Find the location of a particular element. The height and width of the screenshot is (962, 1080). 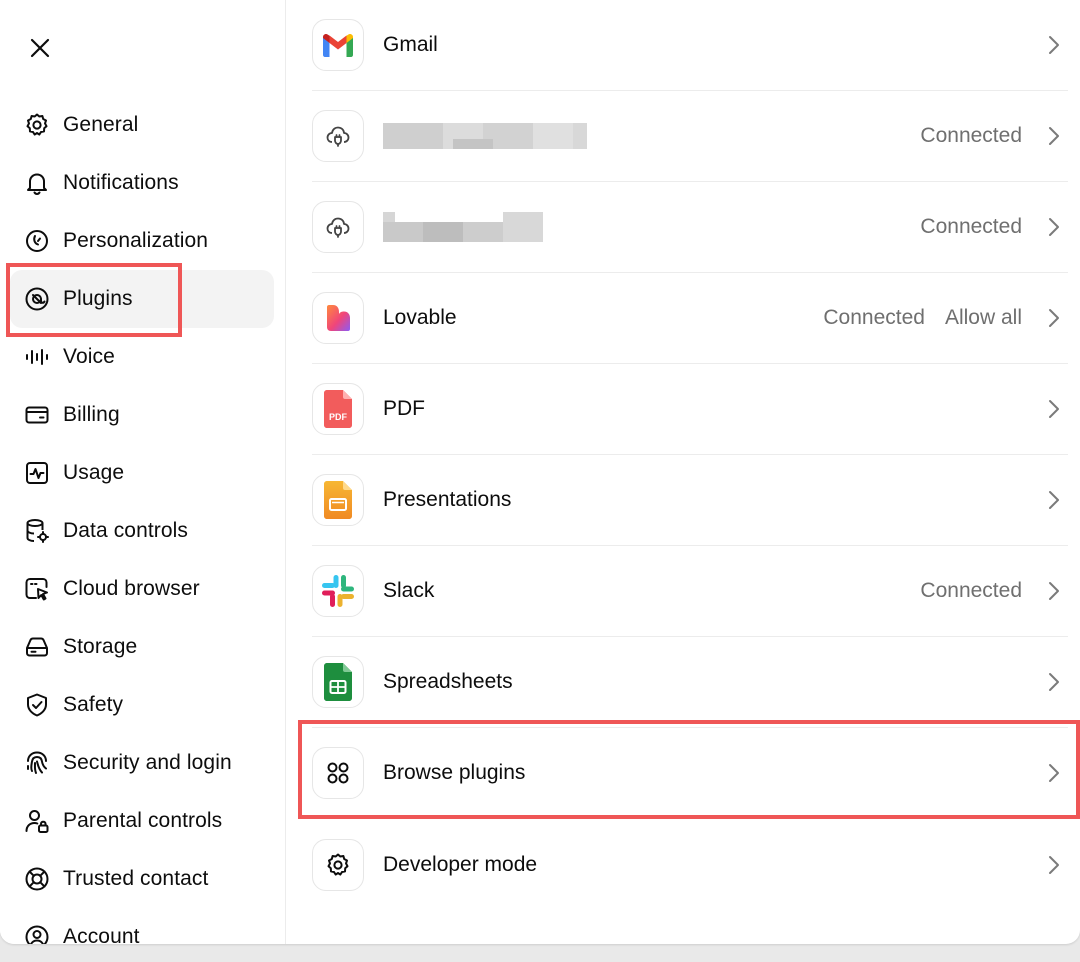

database-gear-icon is located at coordinates (37, 531).